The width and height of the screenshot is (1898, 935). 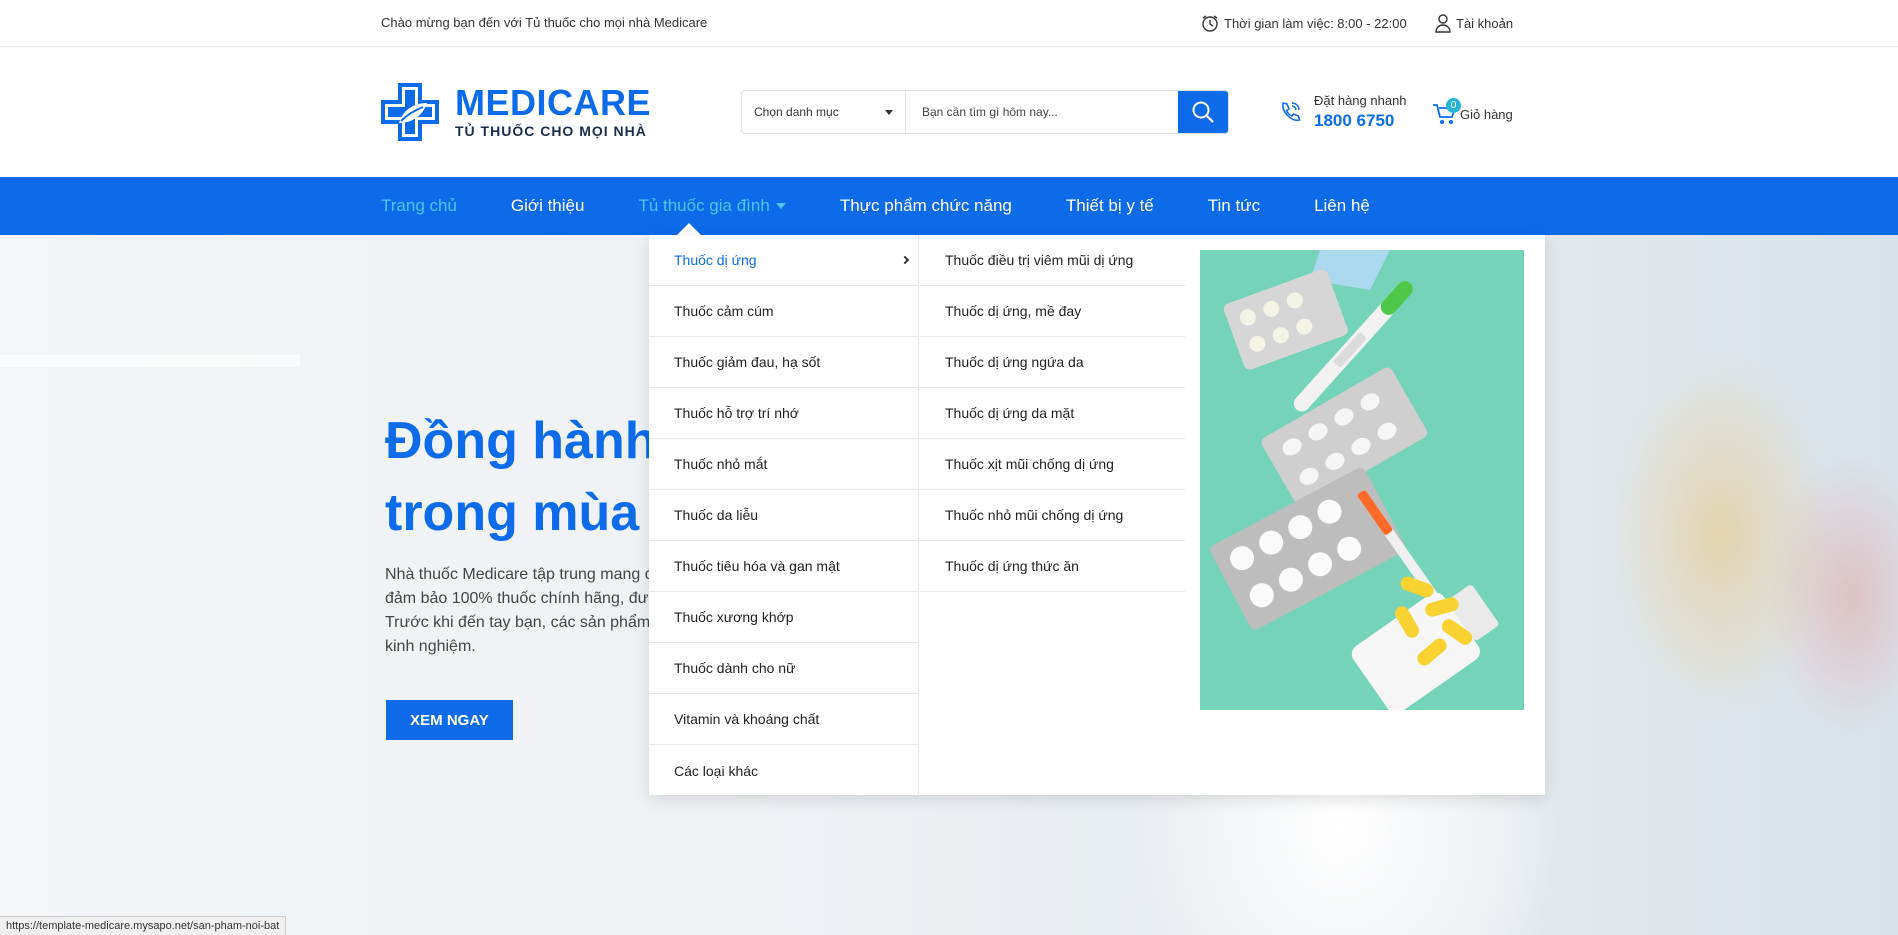 I want to click on category-item: Thuốc nhỏ mắt, so click(x=783, y=464).